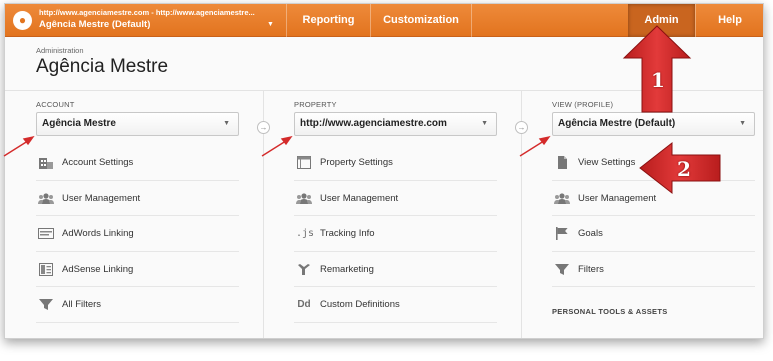 The height and width of the screenshot is (361, 773). I want to click on adsense-icon, so click(46, 269).